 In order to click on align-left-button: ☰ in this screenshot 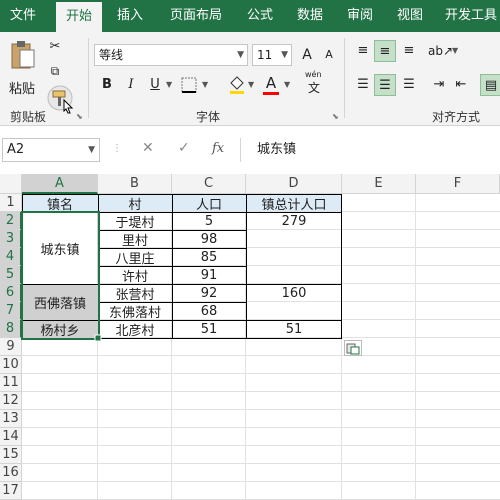, I will do `click(363, 85)`.